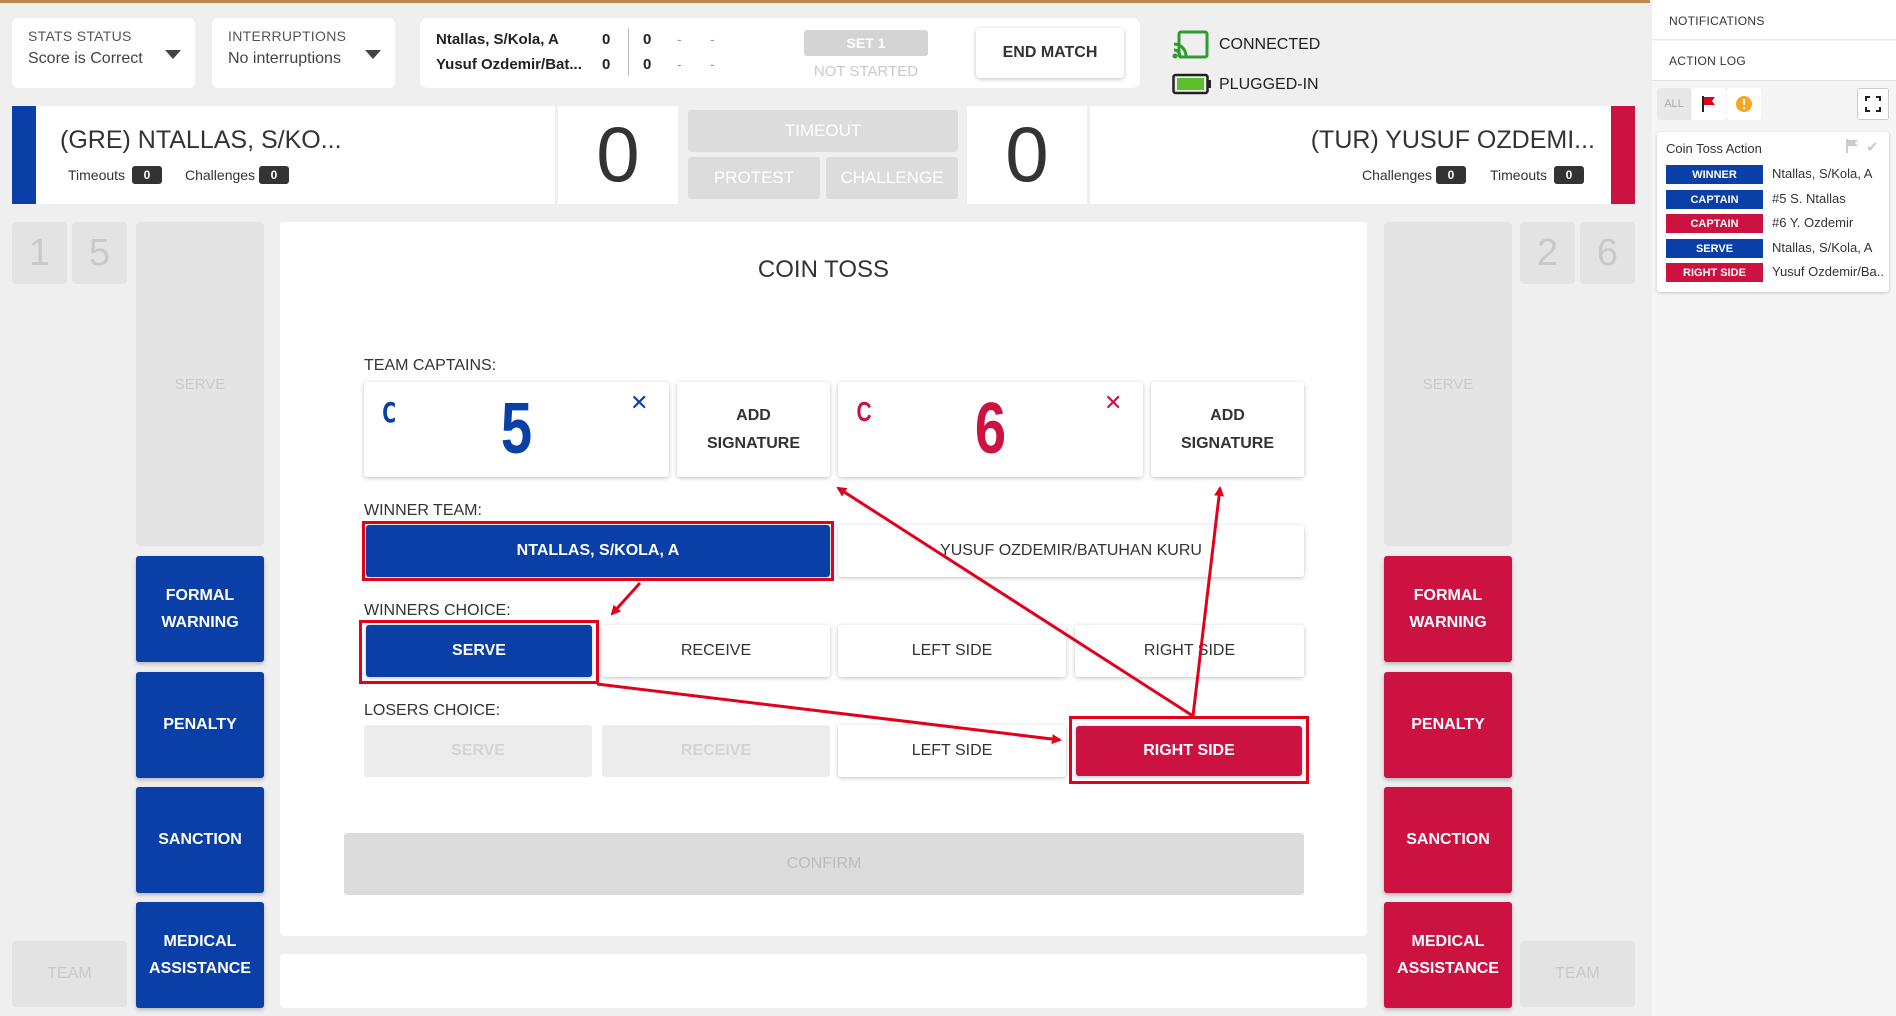 This screenshot has height=1016, width=1896. I want to click on filter-flag-button, so click(1709, 104).